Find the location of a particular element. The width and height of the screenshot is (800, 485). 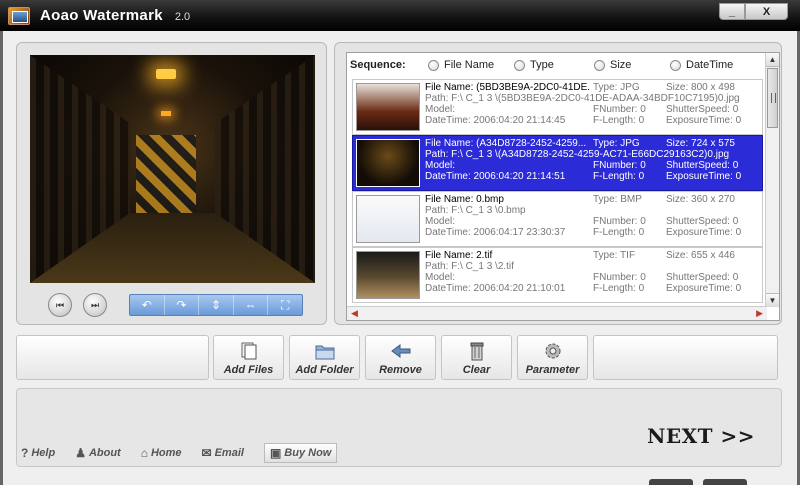

minimize-button: _ is located at coordinates (732, 11).